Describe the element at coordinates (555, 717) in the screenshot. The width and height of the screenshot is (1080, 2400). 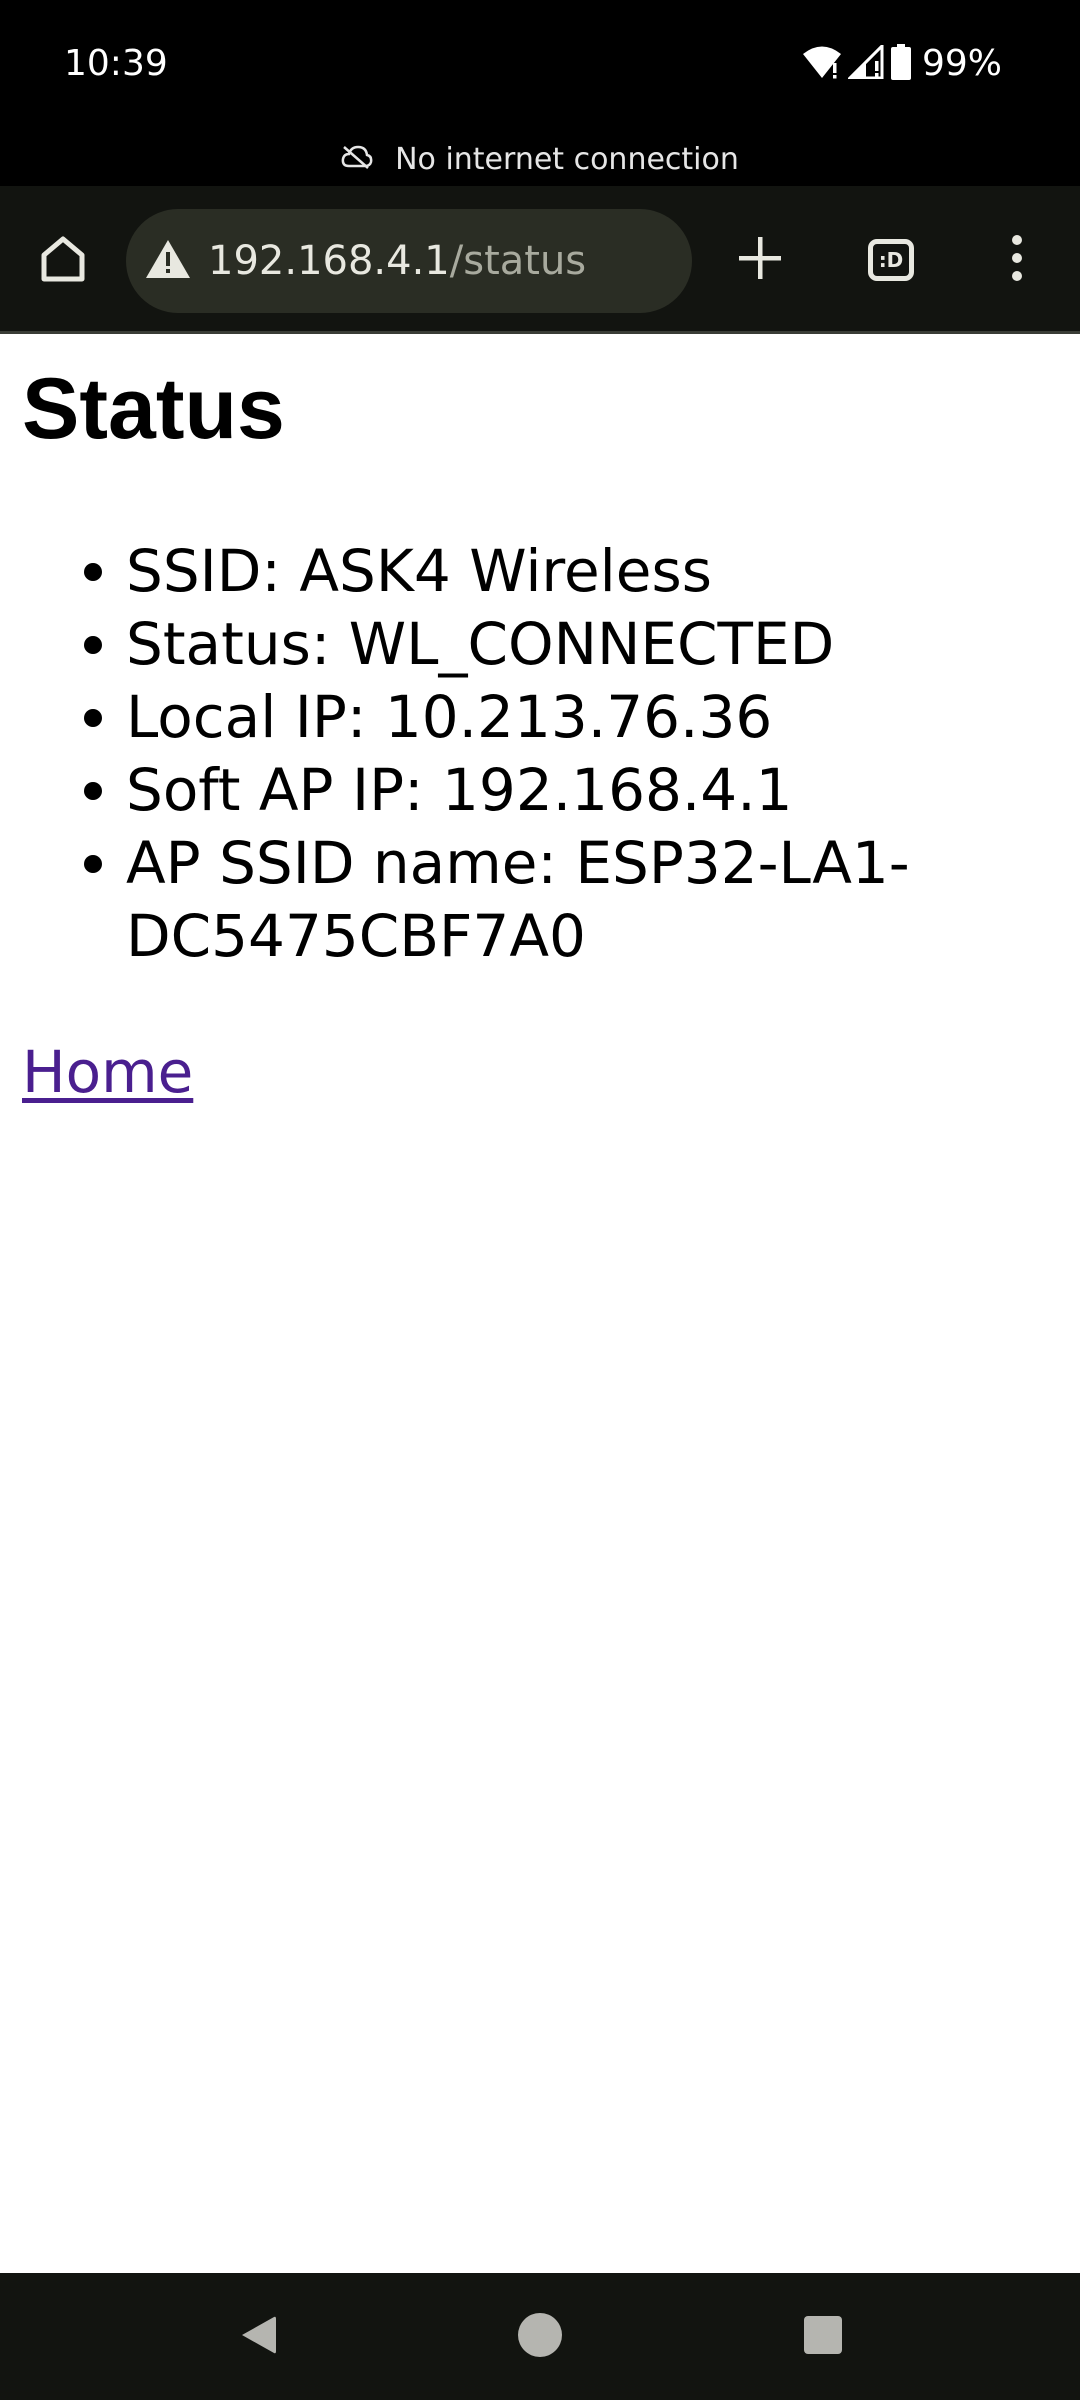
I see `list-item-local-ip: Local IP: 10.213.76.36` at that location.